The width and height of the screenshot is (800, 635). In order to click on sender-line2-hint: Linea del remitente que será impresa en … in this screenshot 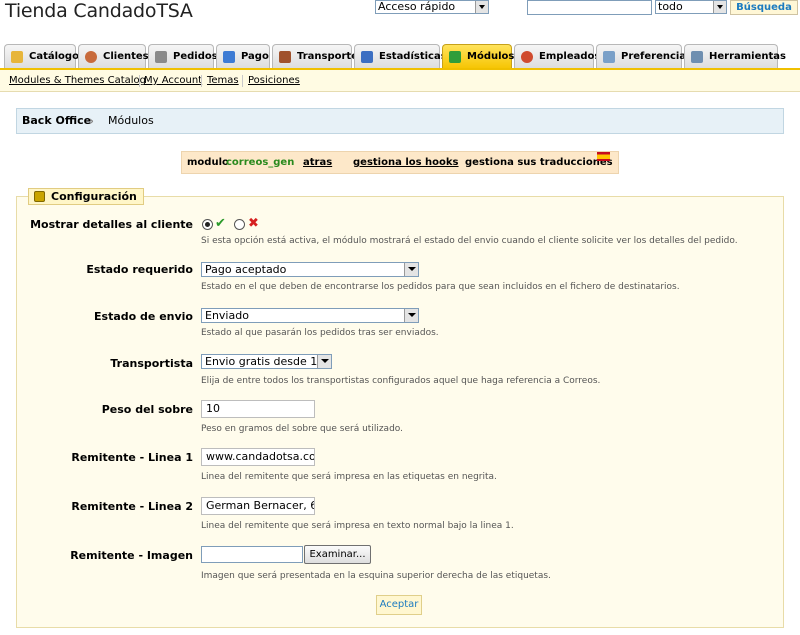, I will do `click(357, 526)`.